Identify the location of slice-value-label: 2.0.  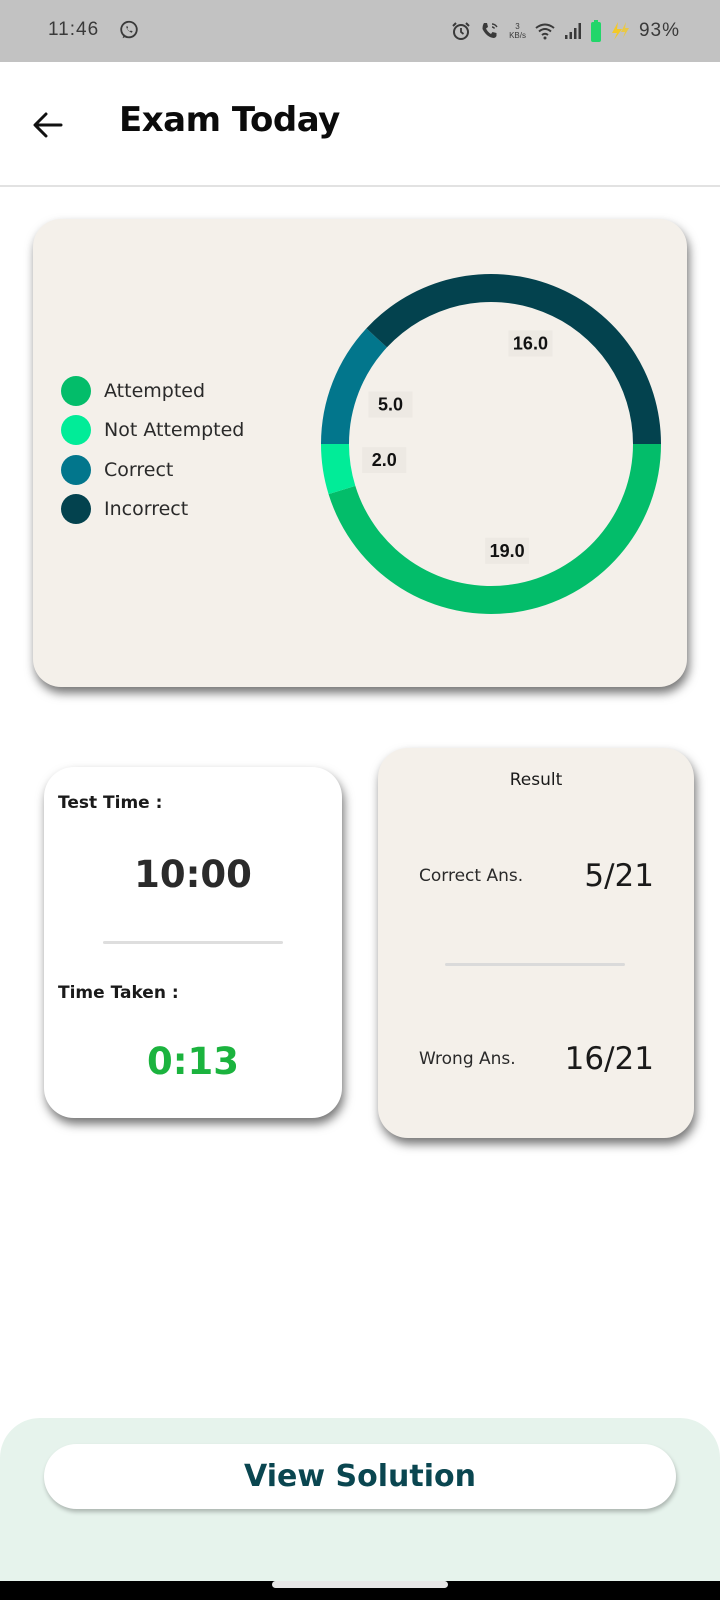
(384, 460).